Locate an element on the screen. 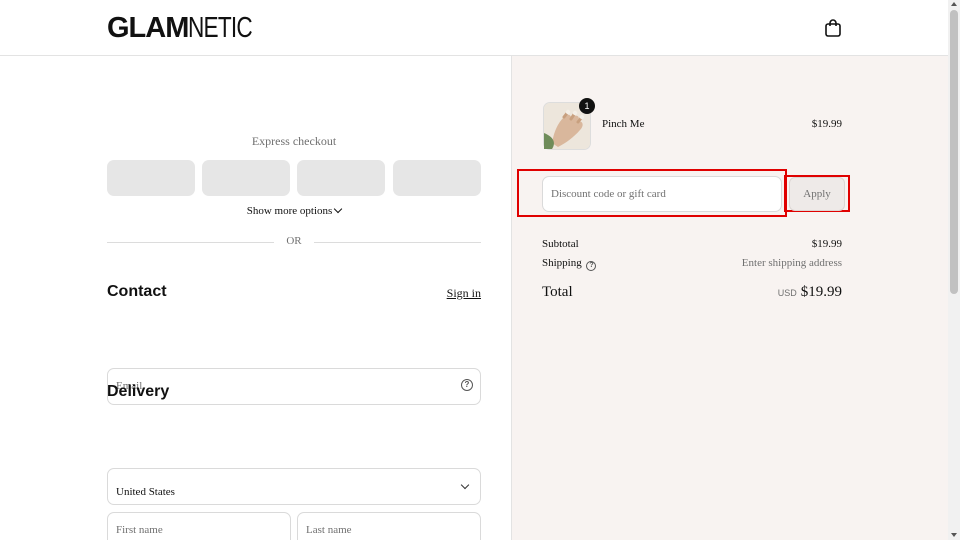 The image size is (960, 540). subtotal-value: $19.99 is located at coordinates (826, 244).